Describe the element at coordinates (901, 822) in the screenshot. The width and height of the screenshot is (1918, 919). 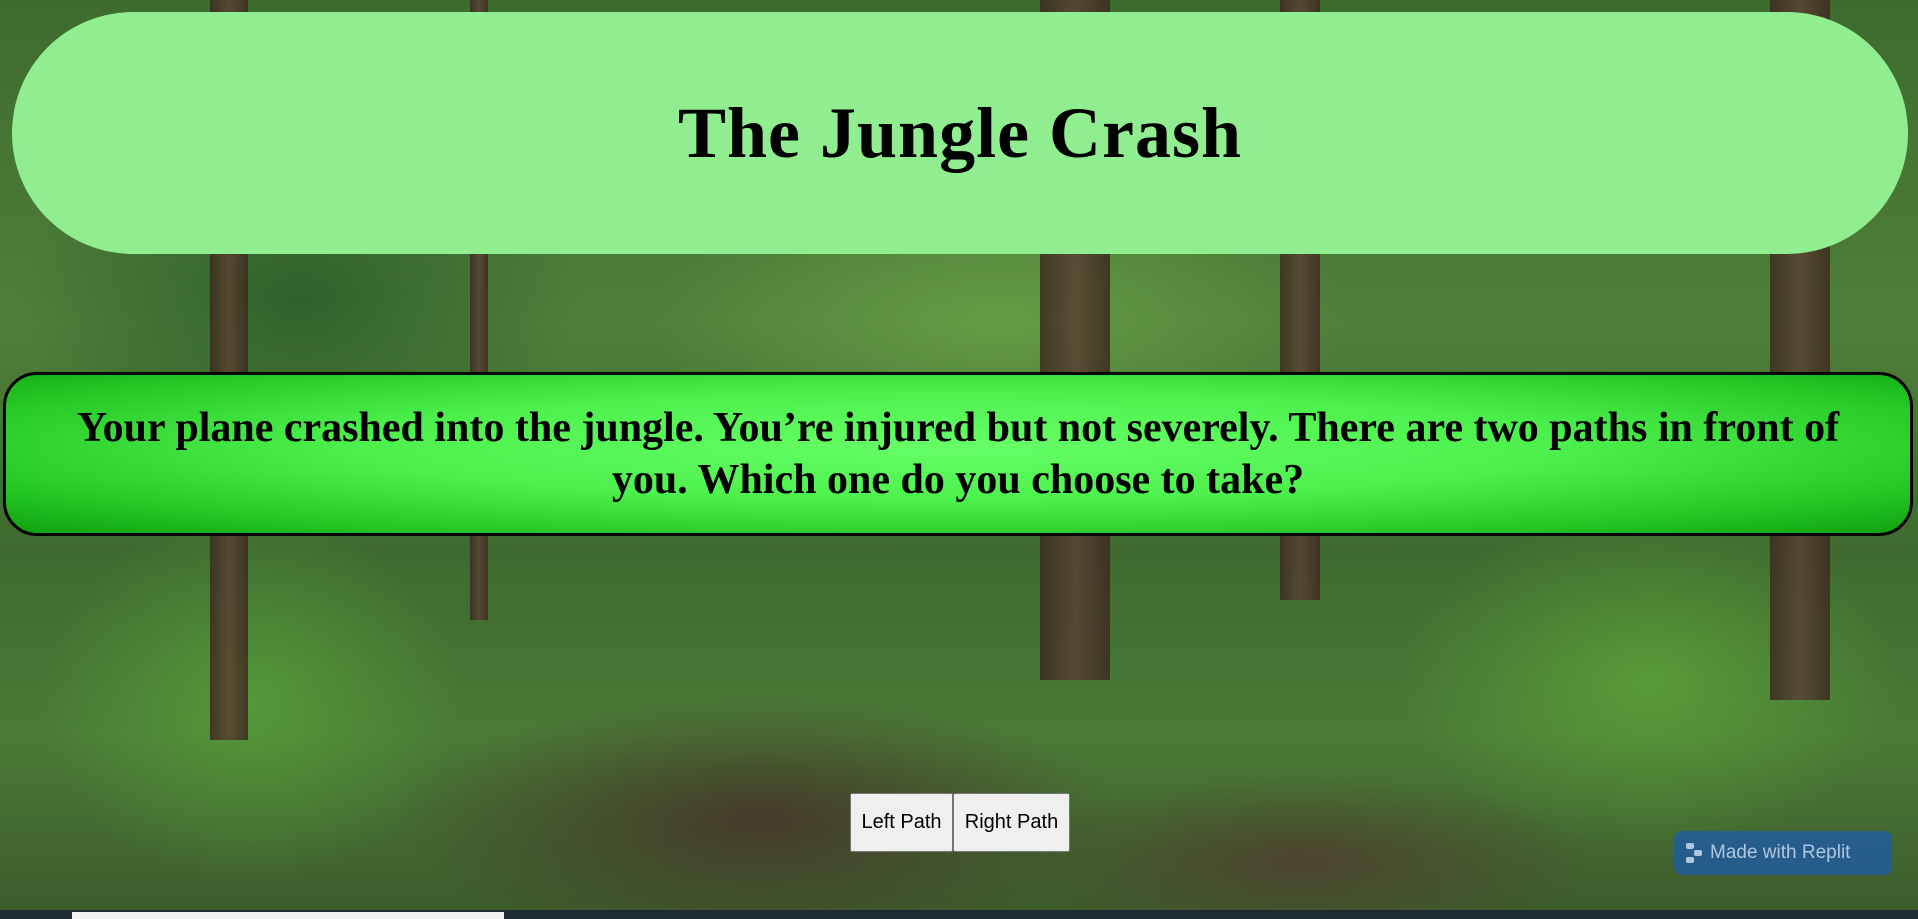
I see `left-path-button: Left Path` at that location.